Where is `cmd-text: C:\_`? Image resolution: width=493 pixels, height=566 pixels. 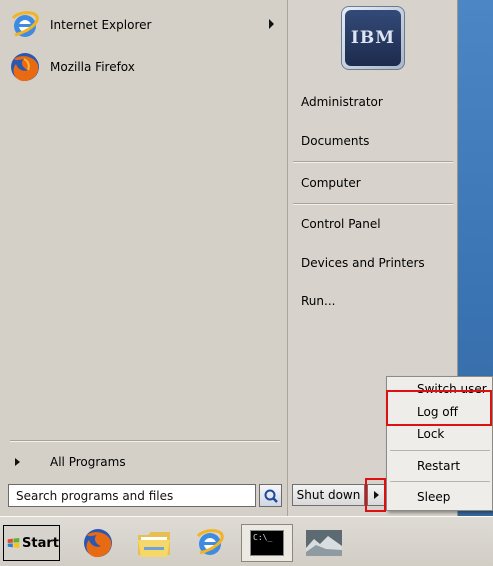
cmd-text: C:\_ is located at coordinates (263, 537).